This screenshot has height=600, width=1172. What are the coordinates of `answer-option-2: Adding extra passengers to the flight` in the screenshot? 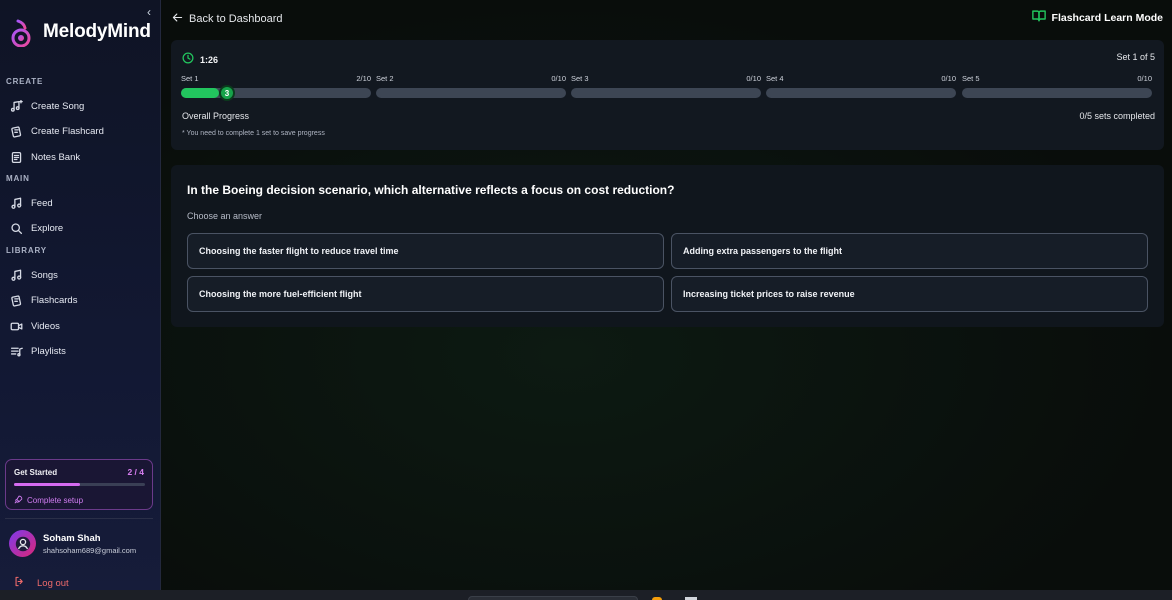 It's located at (909, 251).